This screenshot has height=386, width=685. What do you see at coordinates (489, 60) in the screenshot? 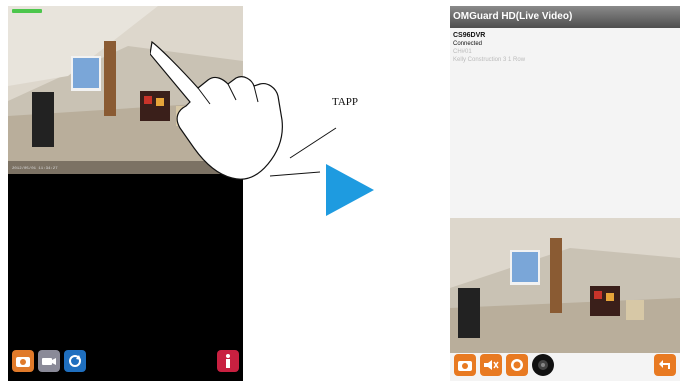
I see `location-label: Kelly Construction 3 1 Row` at bounding box center [489, 60].